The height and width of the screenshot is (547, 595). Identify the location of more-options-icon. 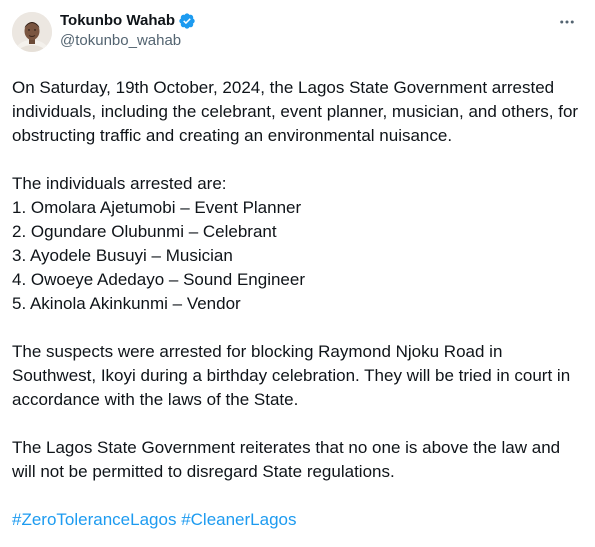
(567, 22).